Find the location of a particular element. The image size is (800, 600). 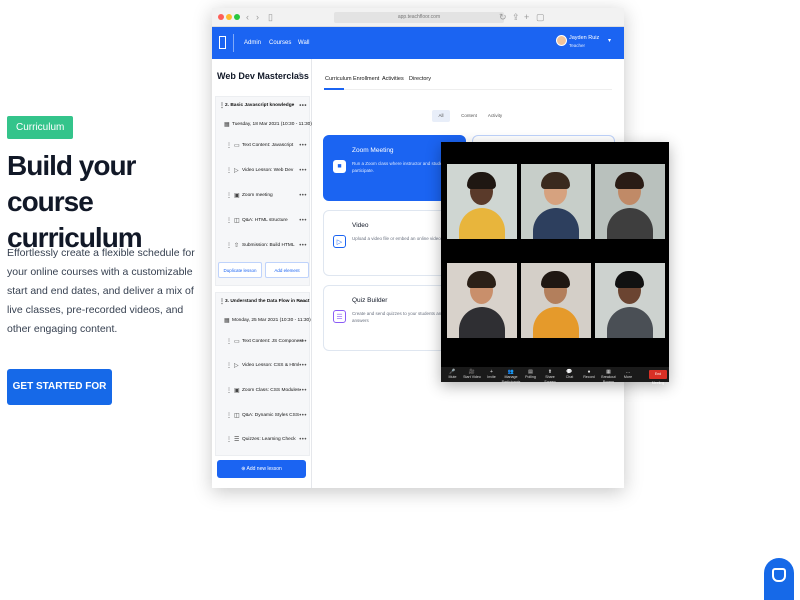

zoom-start-video-button: 🎥 Start Video is located at coordinates (472, 374).